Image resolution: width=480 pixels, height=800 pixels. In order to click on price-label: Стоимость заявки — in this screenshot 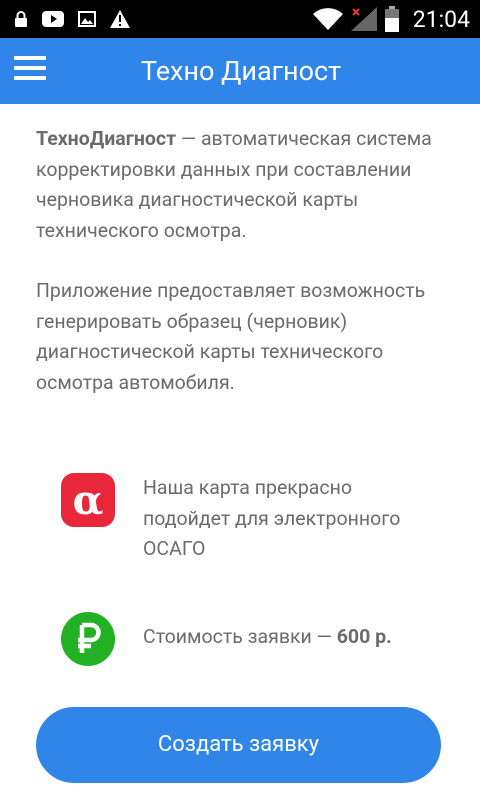, I will do `click(240, 636)`.